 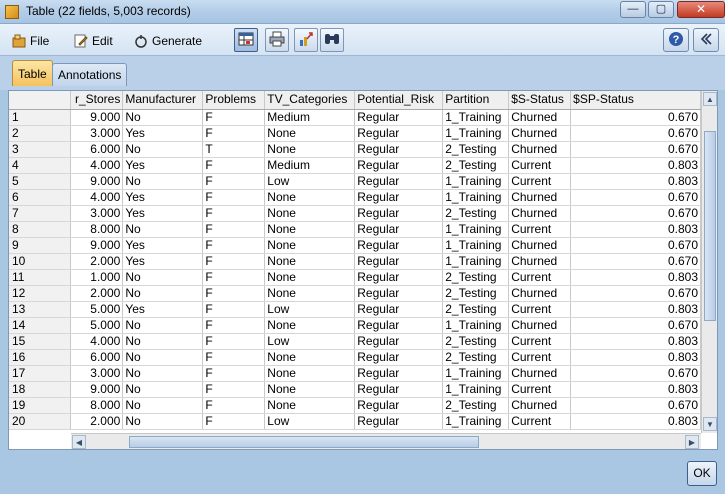 What do you see at coordinates (168, 41) in the screenshot?
I see `menu-generate: Generate` at bounding box center [168, 41].